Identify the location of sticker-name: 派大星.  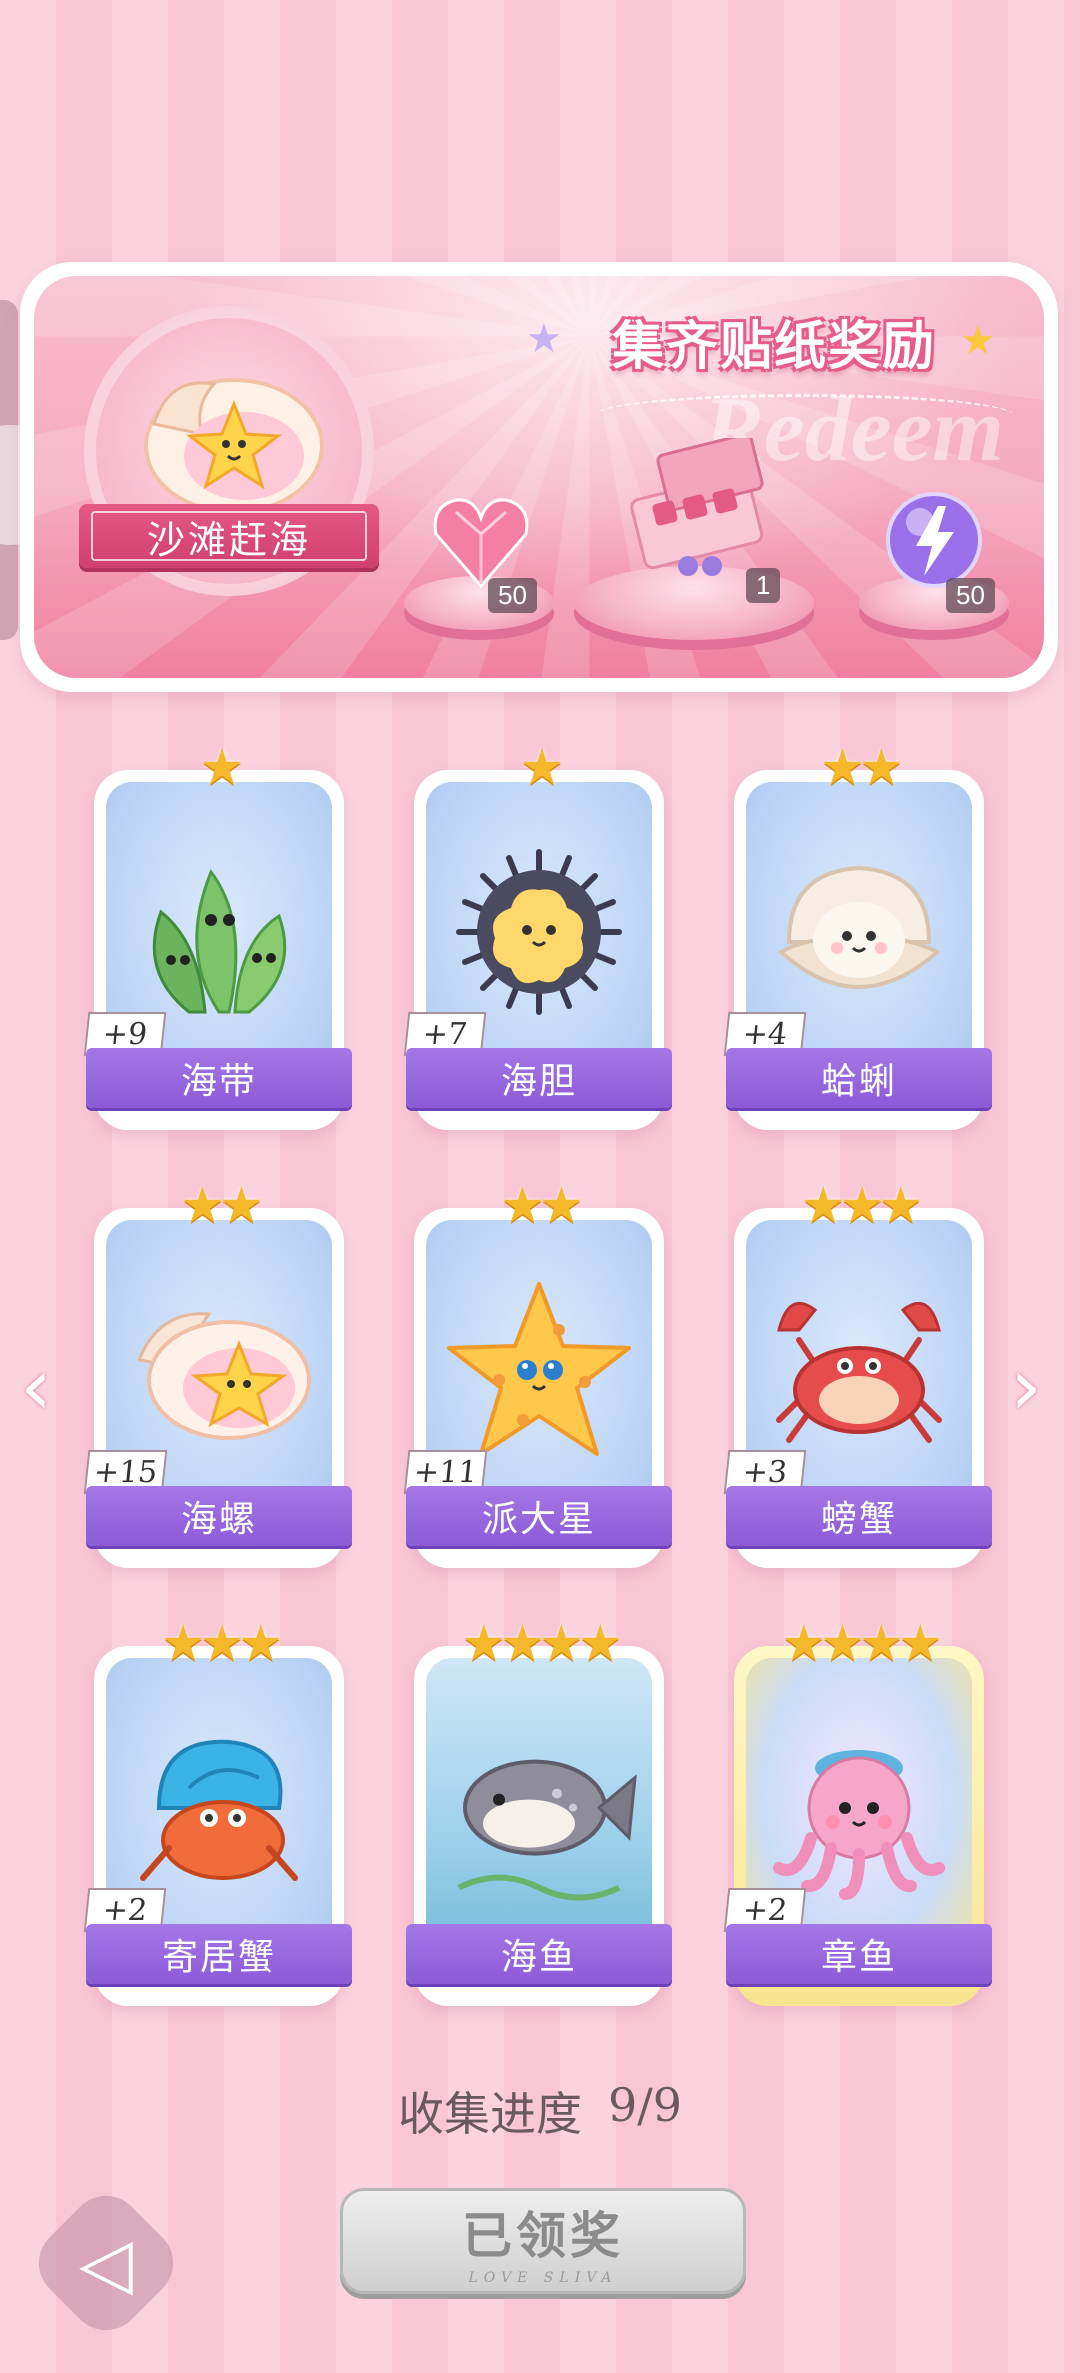
(539, 1516).